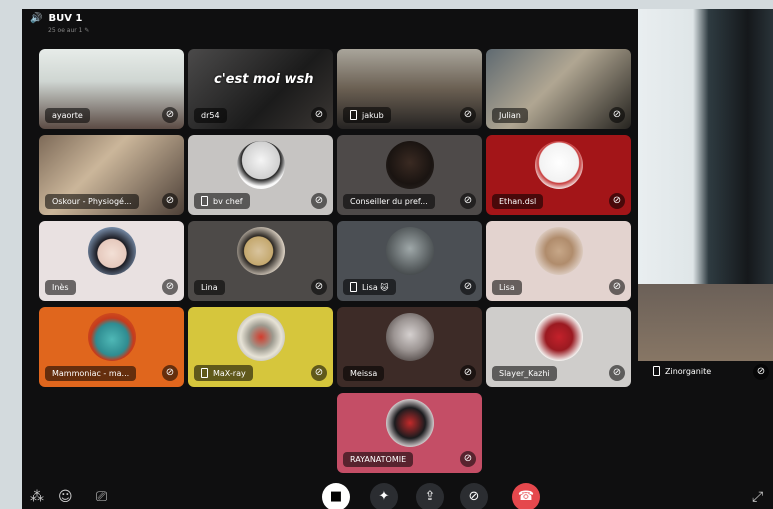 This screenshot has width=773, height=509. I want to click on soundboard-icon: ⁂, so click(37, 497).